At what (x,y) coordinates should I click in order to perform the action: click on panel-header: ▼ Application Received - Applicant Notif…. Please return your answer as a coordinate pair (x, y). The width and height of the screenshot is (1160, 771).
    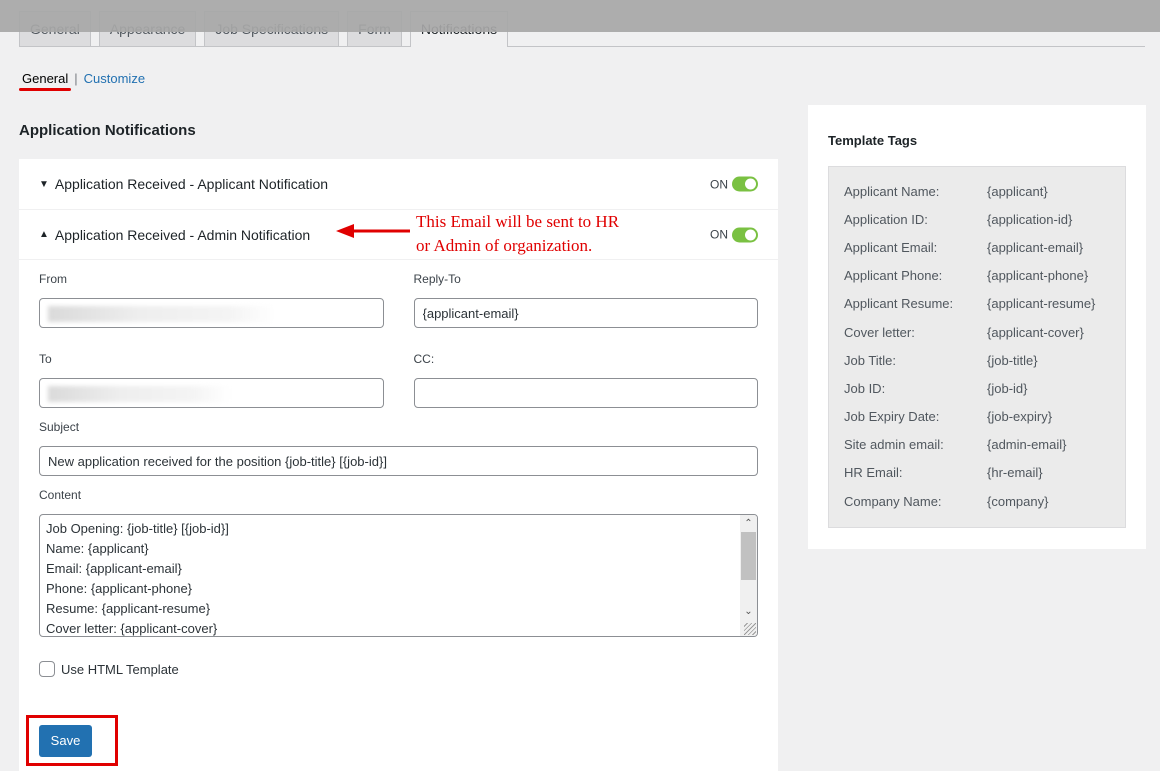
    Looking at the image, I should click on (398, 184).